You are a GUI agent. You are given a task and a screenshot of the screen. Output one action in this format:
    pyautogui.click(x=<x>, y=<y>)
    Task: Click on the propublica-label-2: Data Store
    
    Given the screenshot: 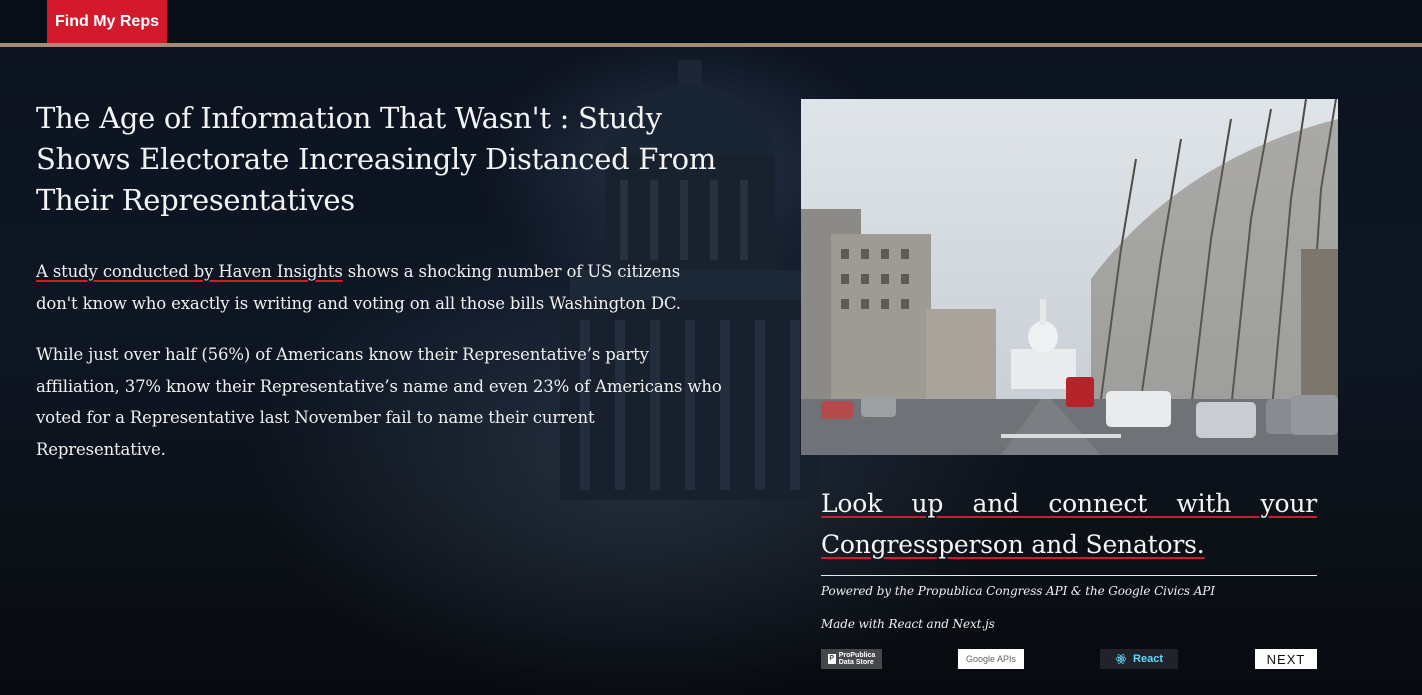 What is the action you would take?
    pyautogui.click(x=856, y=662)
    